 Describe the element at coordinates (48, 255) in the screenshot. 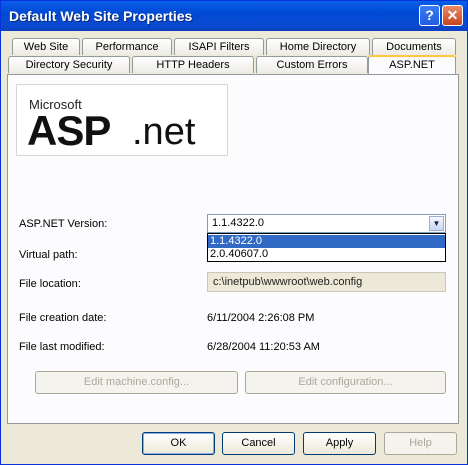

I see `virtual-path-label: Virtual path:` at that location.